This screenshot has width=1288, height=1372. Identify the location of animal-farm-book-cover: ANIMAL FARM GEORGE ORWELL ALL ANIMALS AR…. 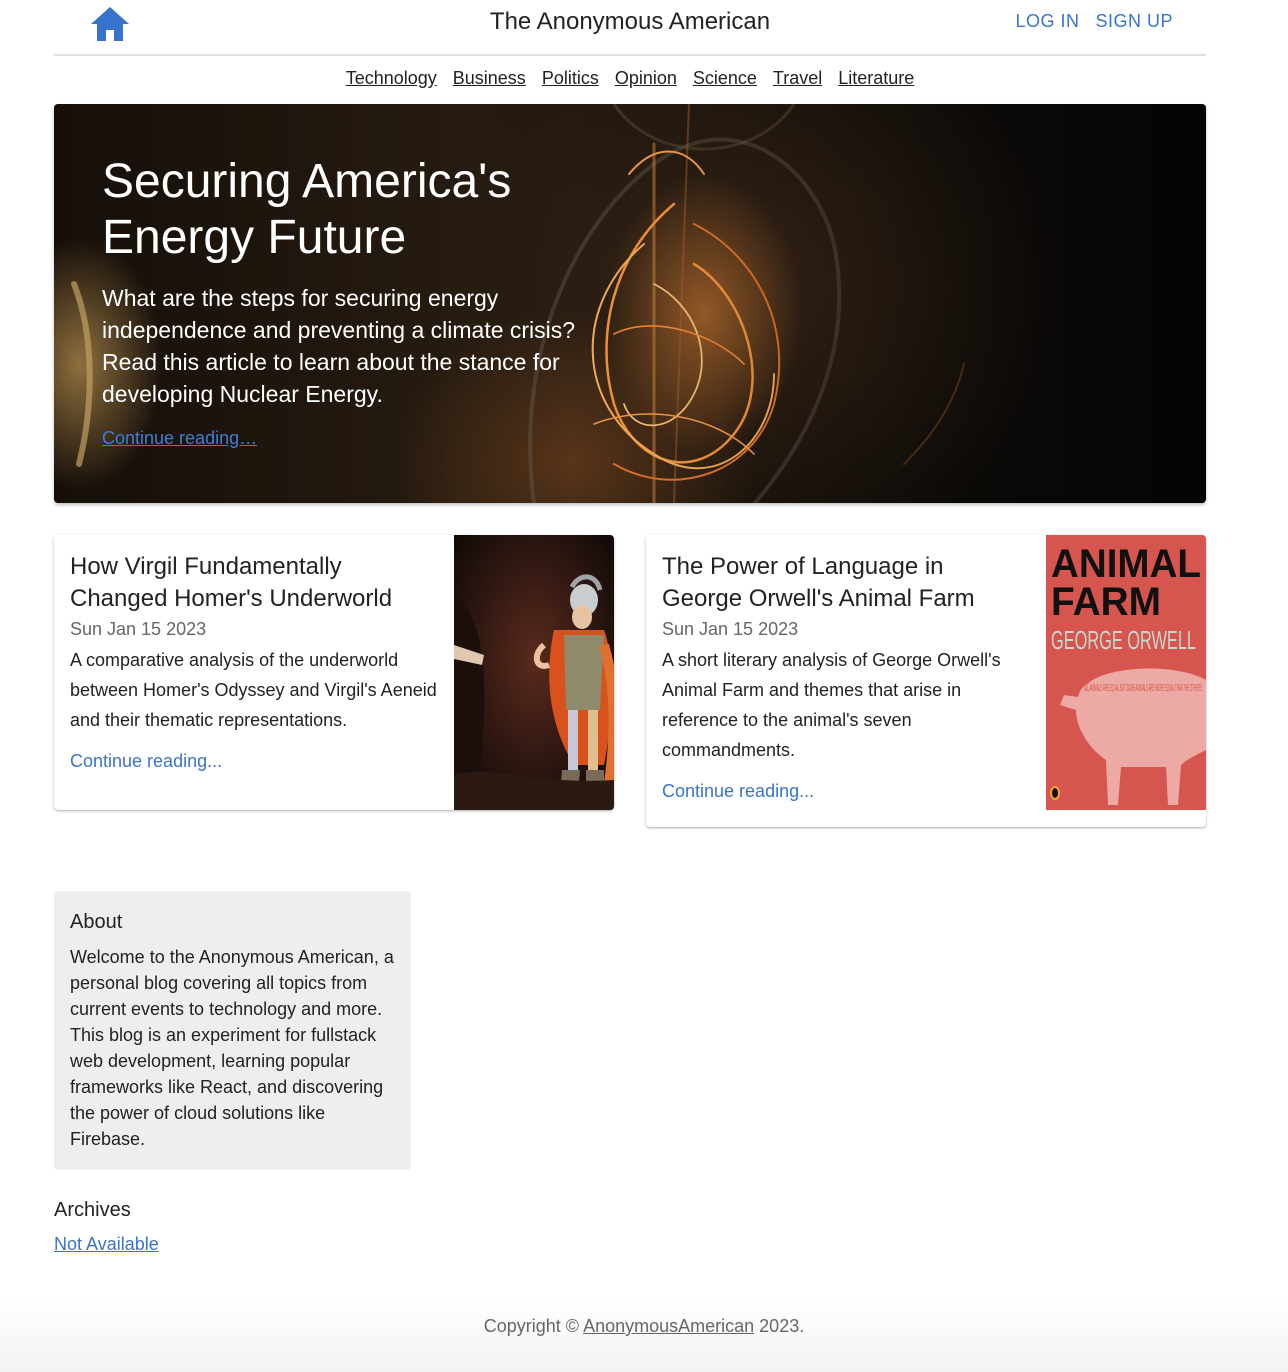
(1126, 672).